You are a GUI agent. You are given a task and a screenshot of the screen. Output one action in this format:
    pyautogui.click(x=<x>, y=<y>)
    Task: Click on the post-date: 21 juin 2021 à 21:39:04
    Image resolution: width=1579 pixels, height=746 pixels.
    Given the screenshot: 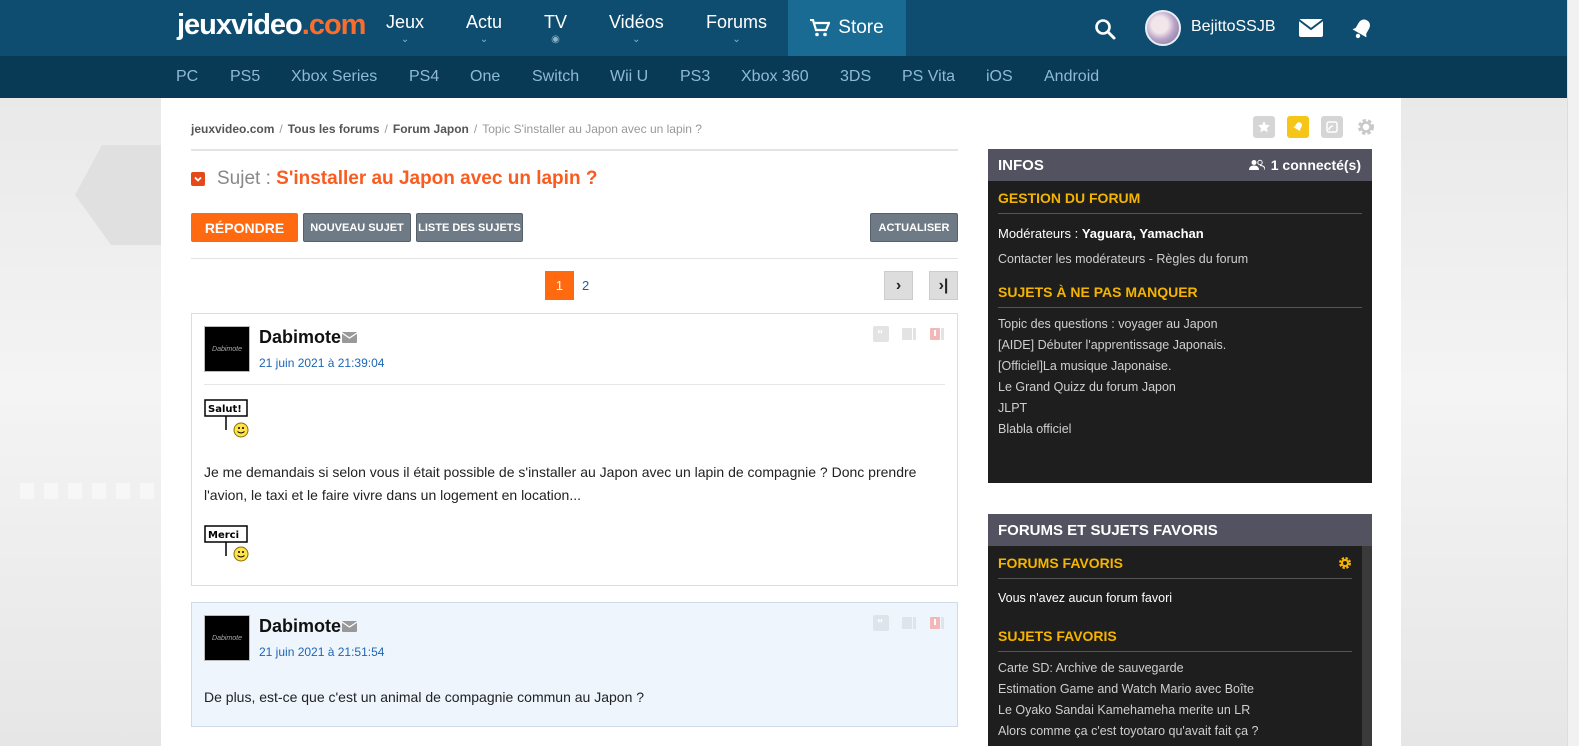 What is the action you would take?
    pyautogui.click(x=321, y=363)
    